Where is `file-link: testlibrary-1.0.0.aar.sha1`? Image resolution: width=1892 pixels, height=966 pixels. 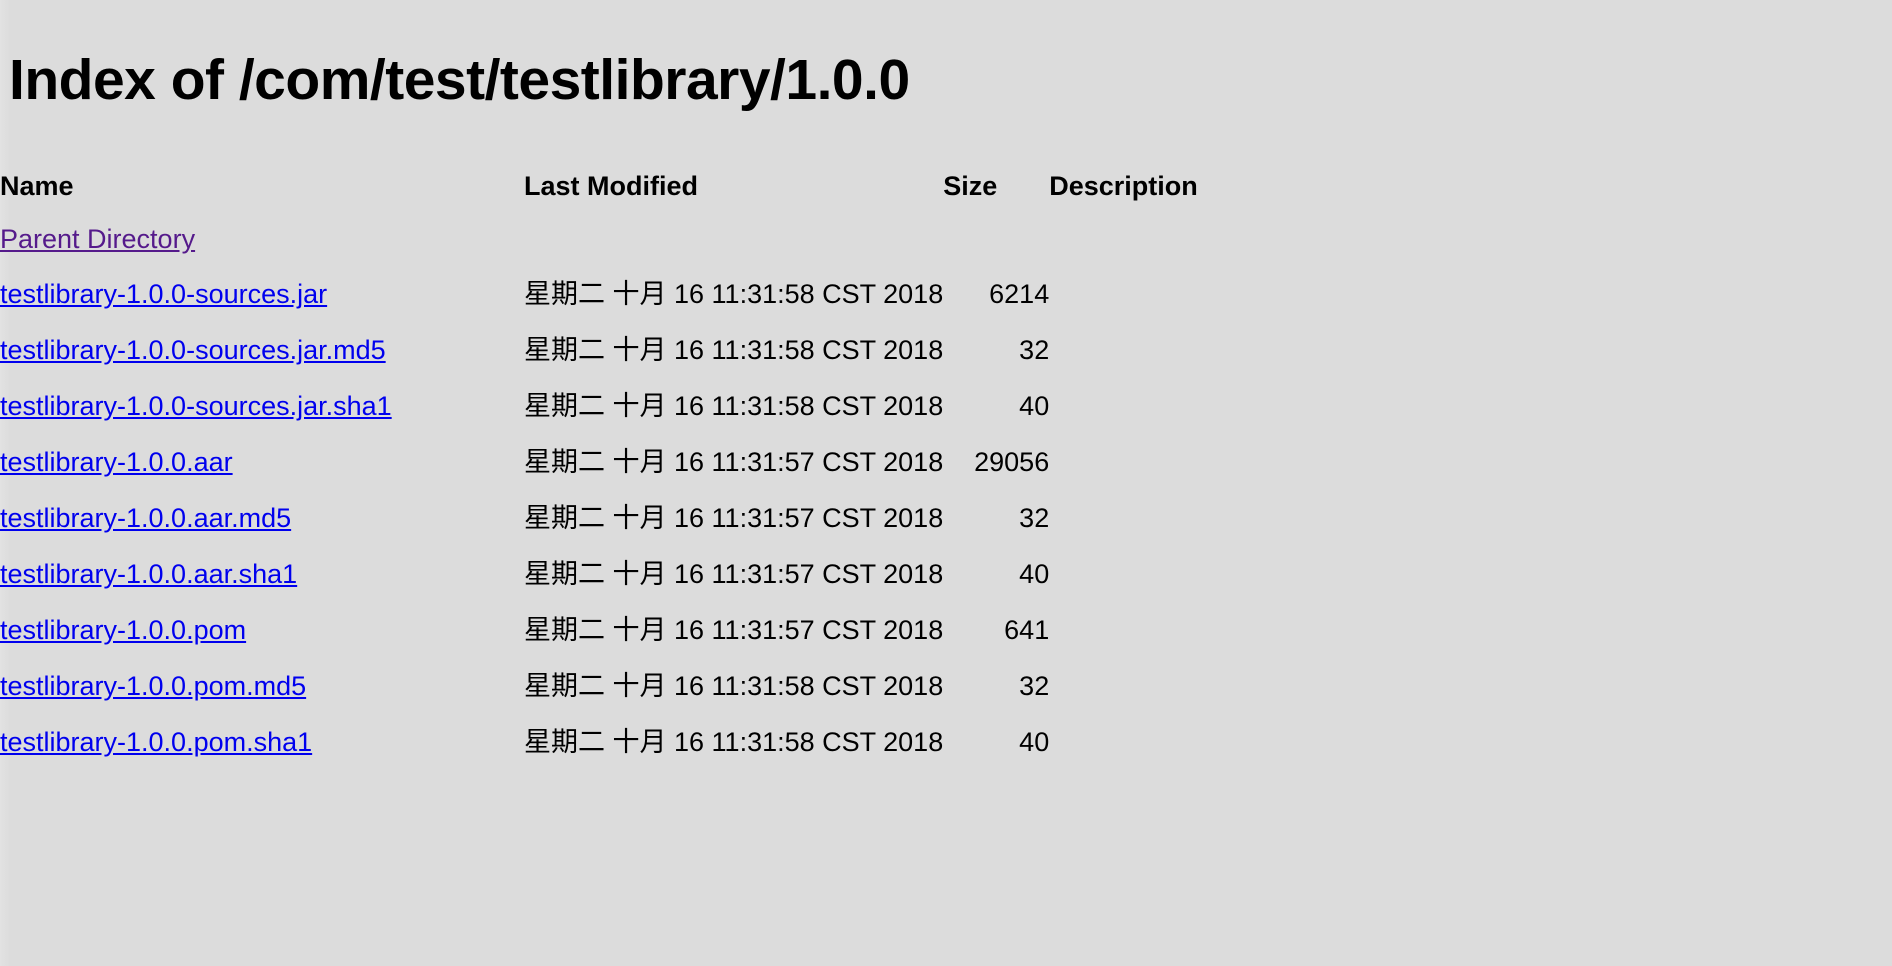
file-link: testlibrary-1.0.0.aar.sha1 is located at coordinates (148, 574).